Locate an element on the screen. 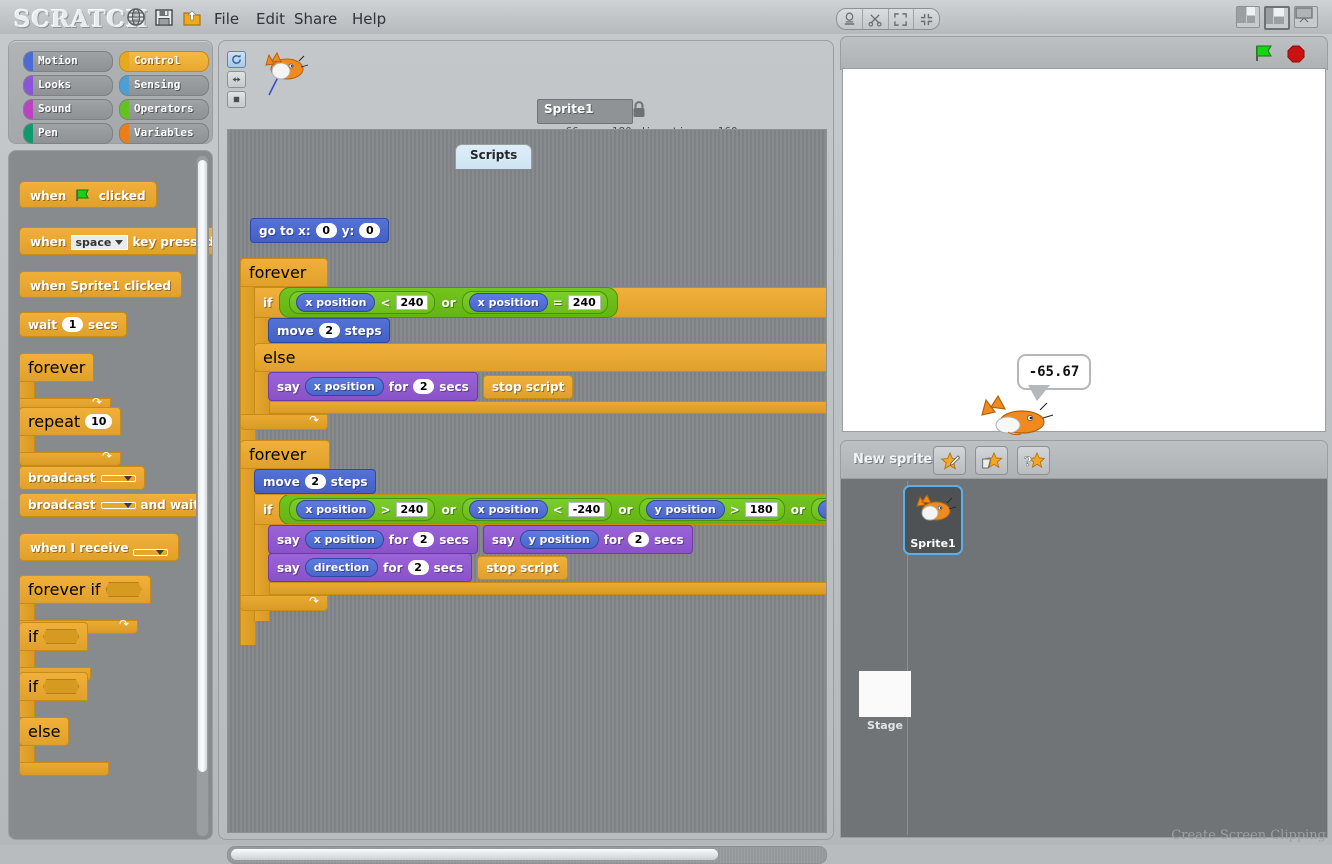 Image resolution: width=1332 pixels, height=864 pixels. category-sound: Sound is located at coordinates (68, 109).